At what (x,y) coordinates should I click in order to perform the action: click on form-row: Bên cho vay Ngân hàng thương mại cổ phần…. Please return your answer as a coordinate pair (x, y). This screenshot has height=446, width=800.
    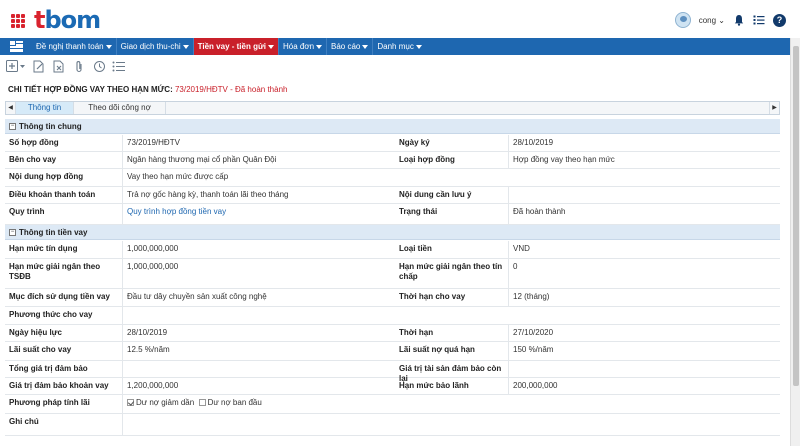
    Looking at the image, I should click on (392, 160).